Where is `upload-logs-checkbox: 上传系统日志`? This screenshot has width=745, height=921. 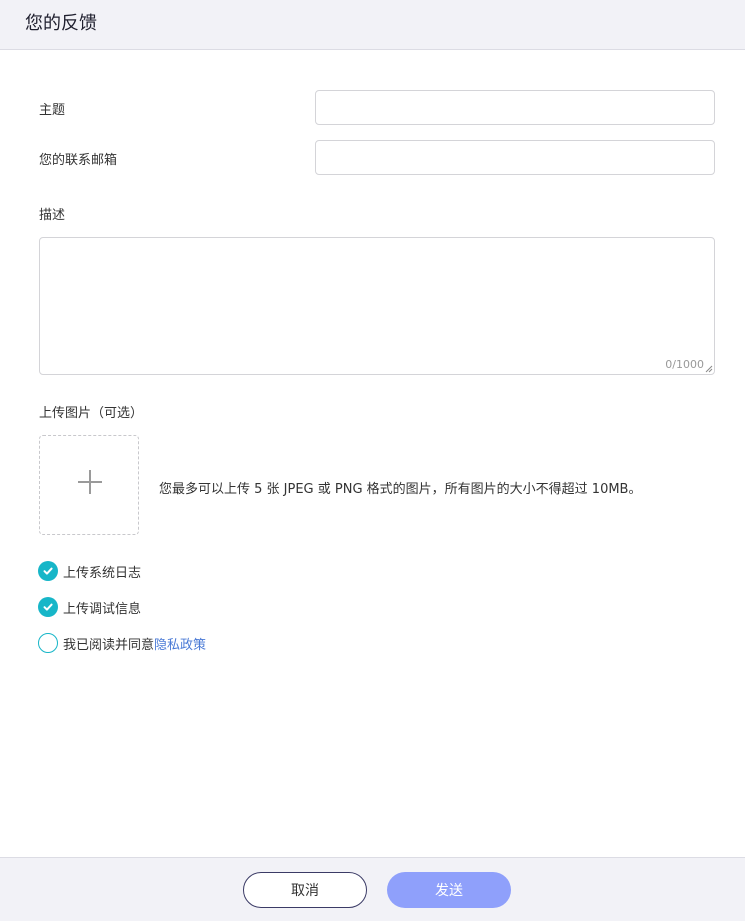 upload-logs-checkbox: 上传系统日志 is located at coordinates (89, 571).